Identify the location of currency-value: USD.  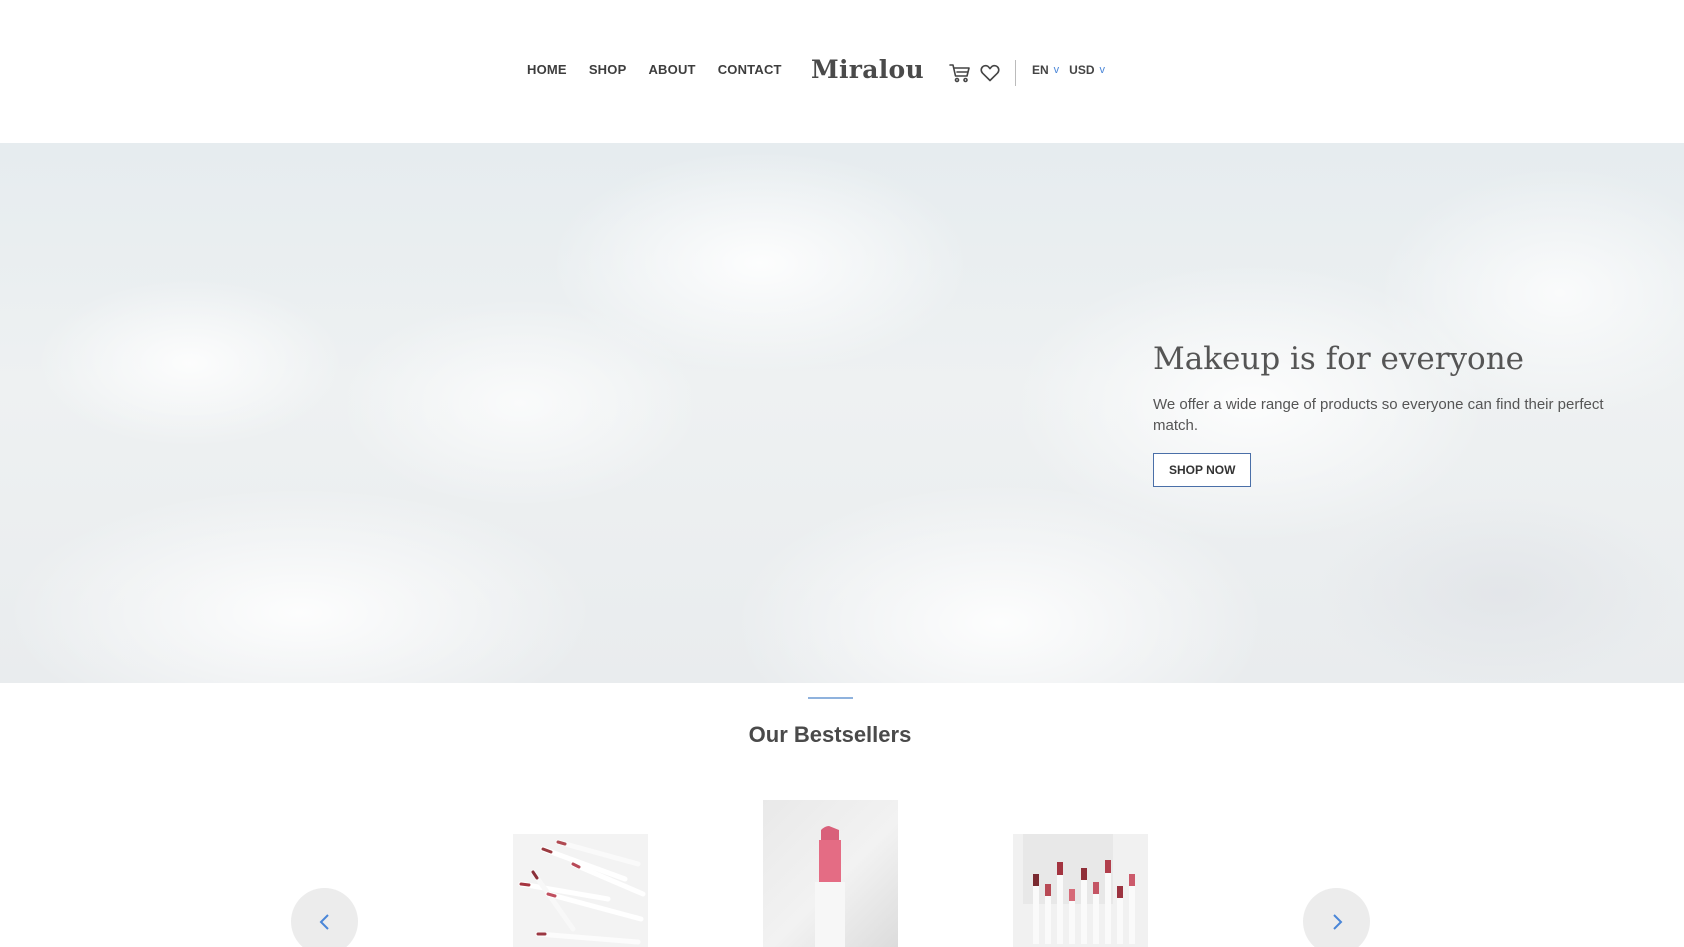
(1082, 70).